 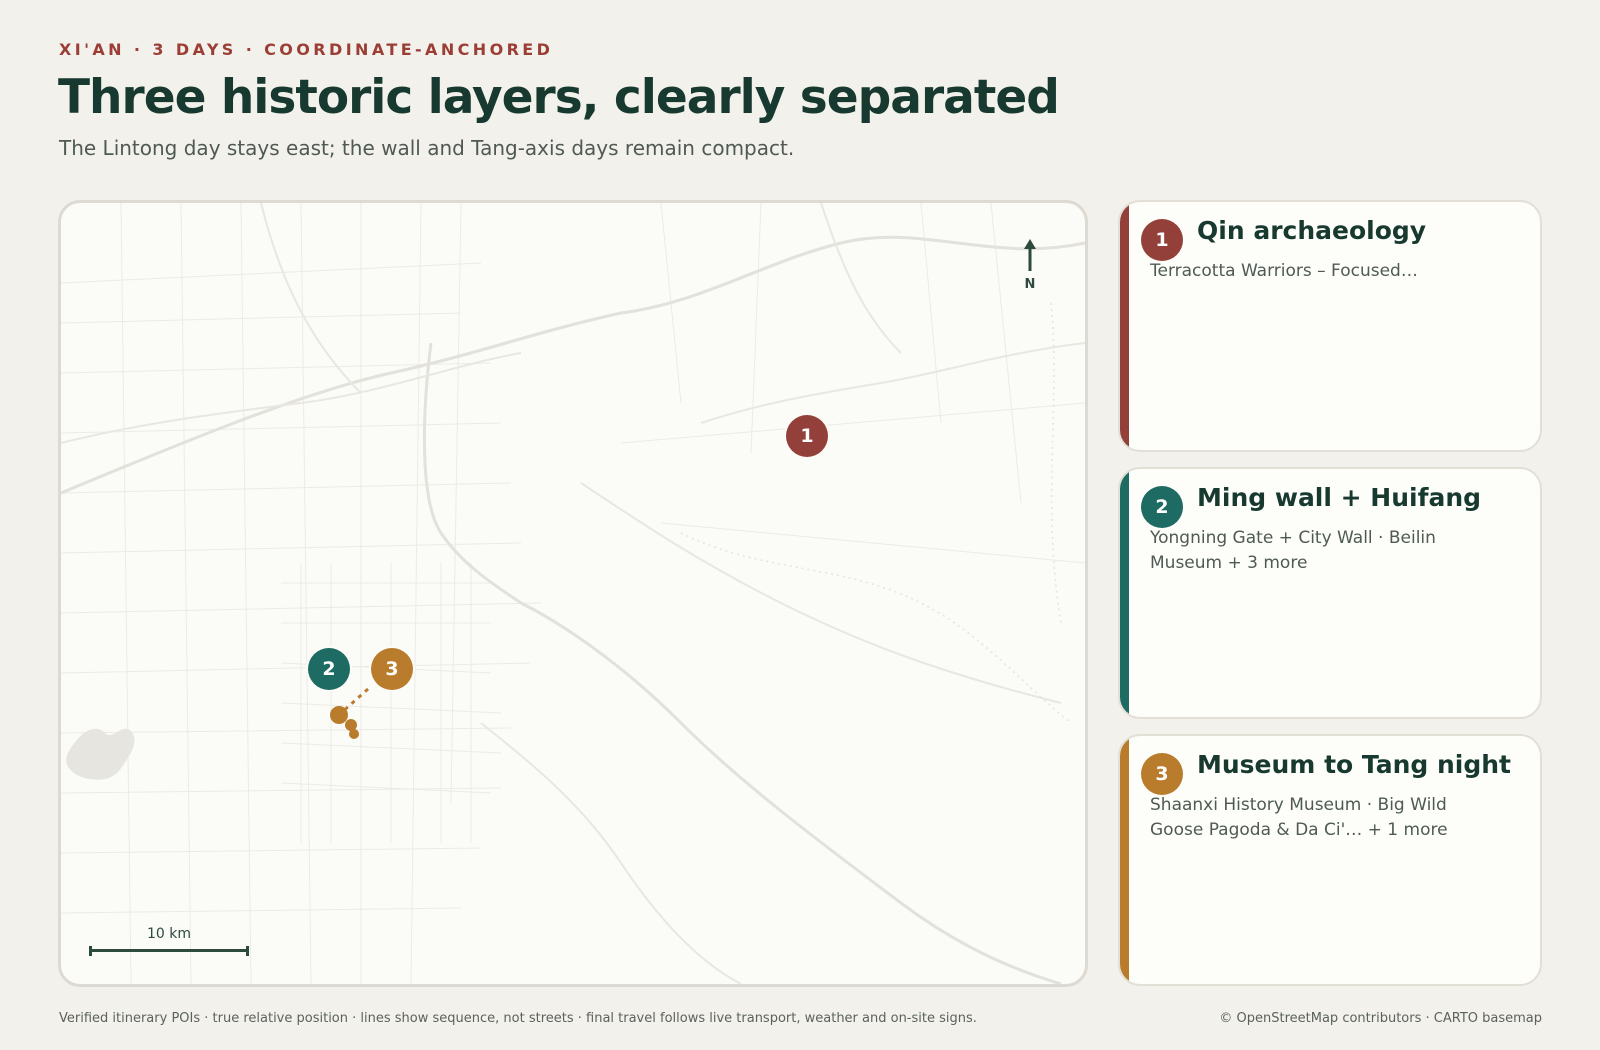 I want to click on day-3-title: Museum to Tang night, so click(x=1354, y=764).